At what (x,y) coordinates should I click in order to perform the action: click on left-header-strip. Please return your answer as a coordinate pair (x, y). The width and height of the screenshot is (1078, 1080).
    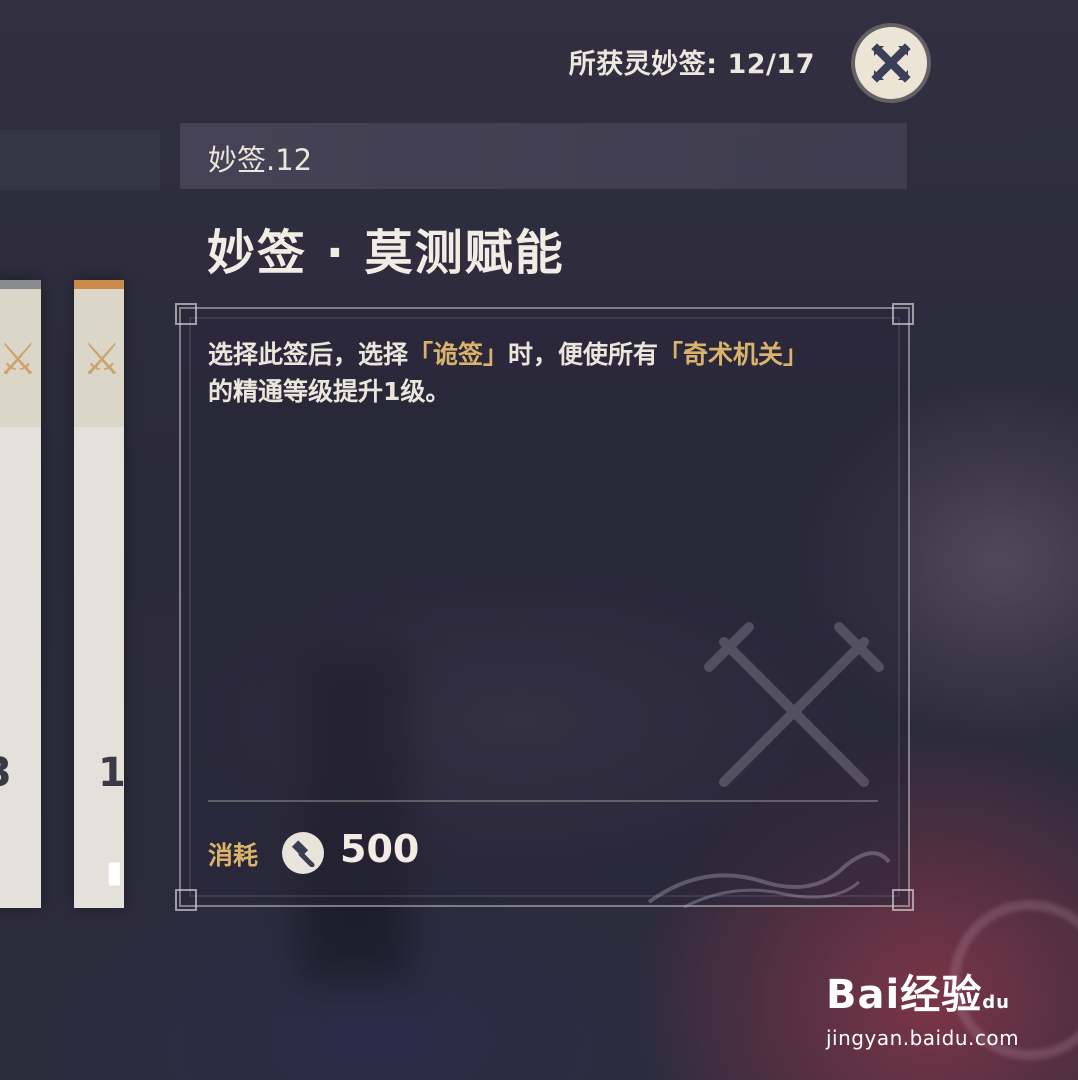
    Looking at the image, I should click on (80, 160).